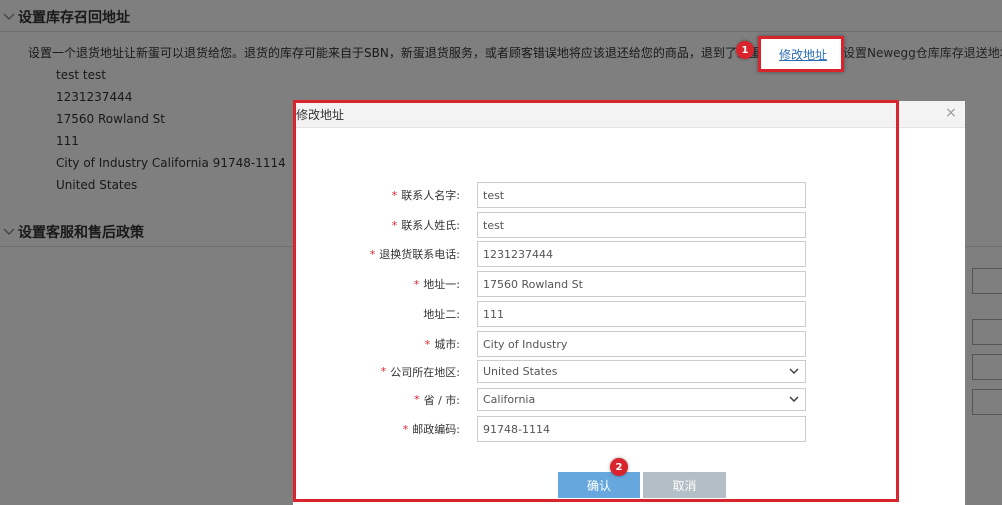  What do you see at coordinates (425, 372) in the screenshot?
I see `field-label: 公司所在地区:` at bounding box center [425, 372].